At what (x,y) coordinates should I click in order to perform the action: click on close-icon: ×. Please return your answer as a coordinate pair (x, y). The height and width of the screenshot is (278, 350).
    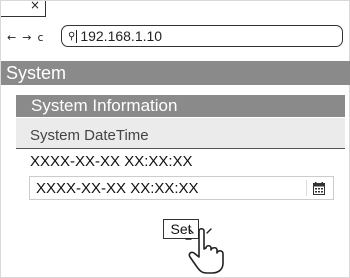
    Looking at the image, I should click on (35, 6).